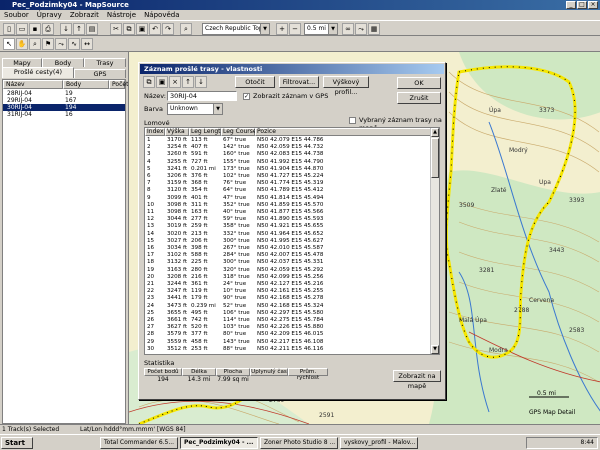 This screenshot has height=450, width=600. Describe the element at coordinates (66, 29) in the screenshot. I see `receive-from-device-icon: ↓` at that location.